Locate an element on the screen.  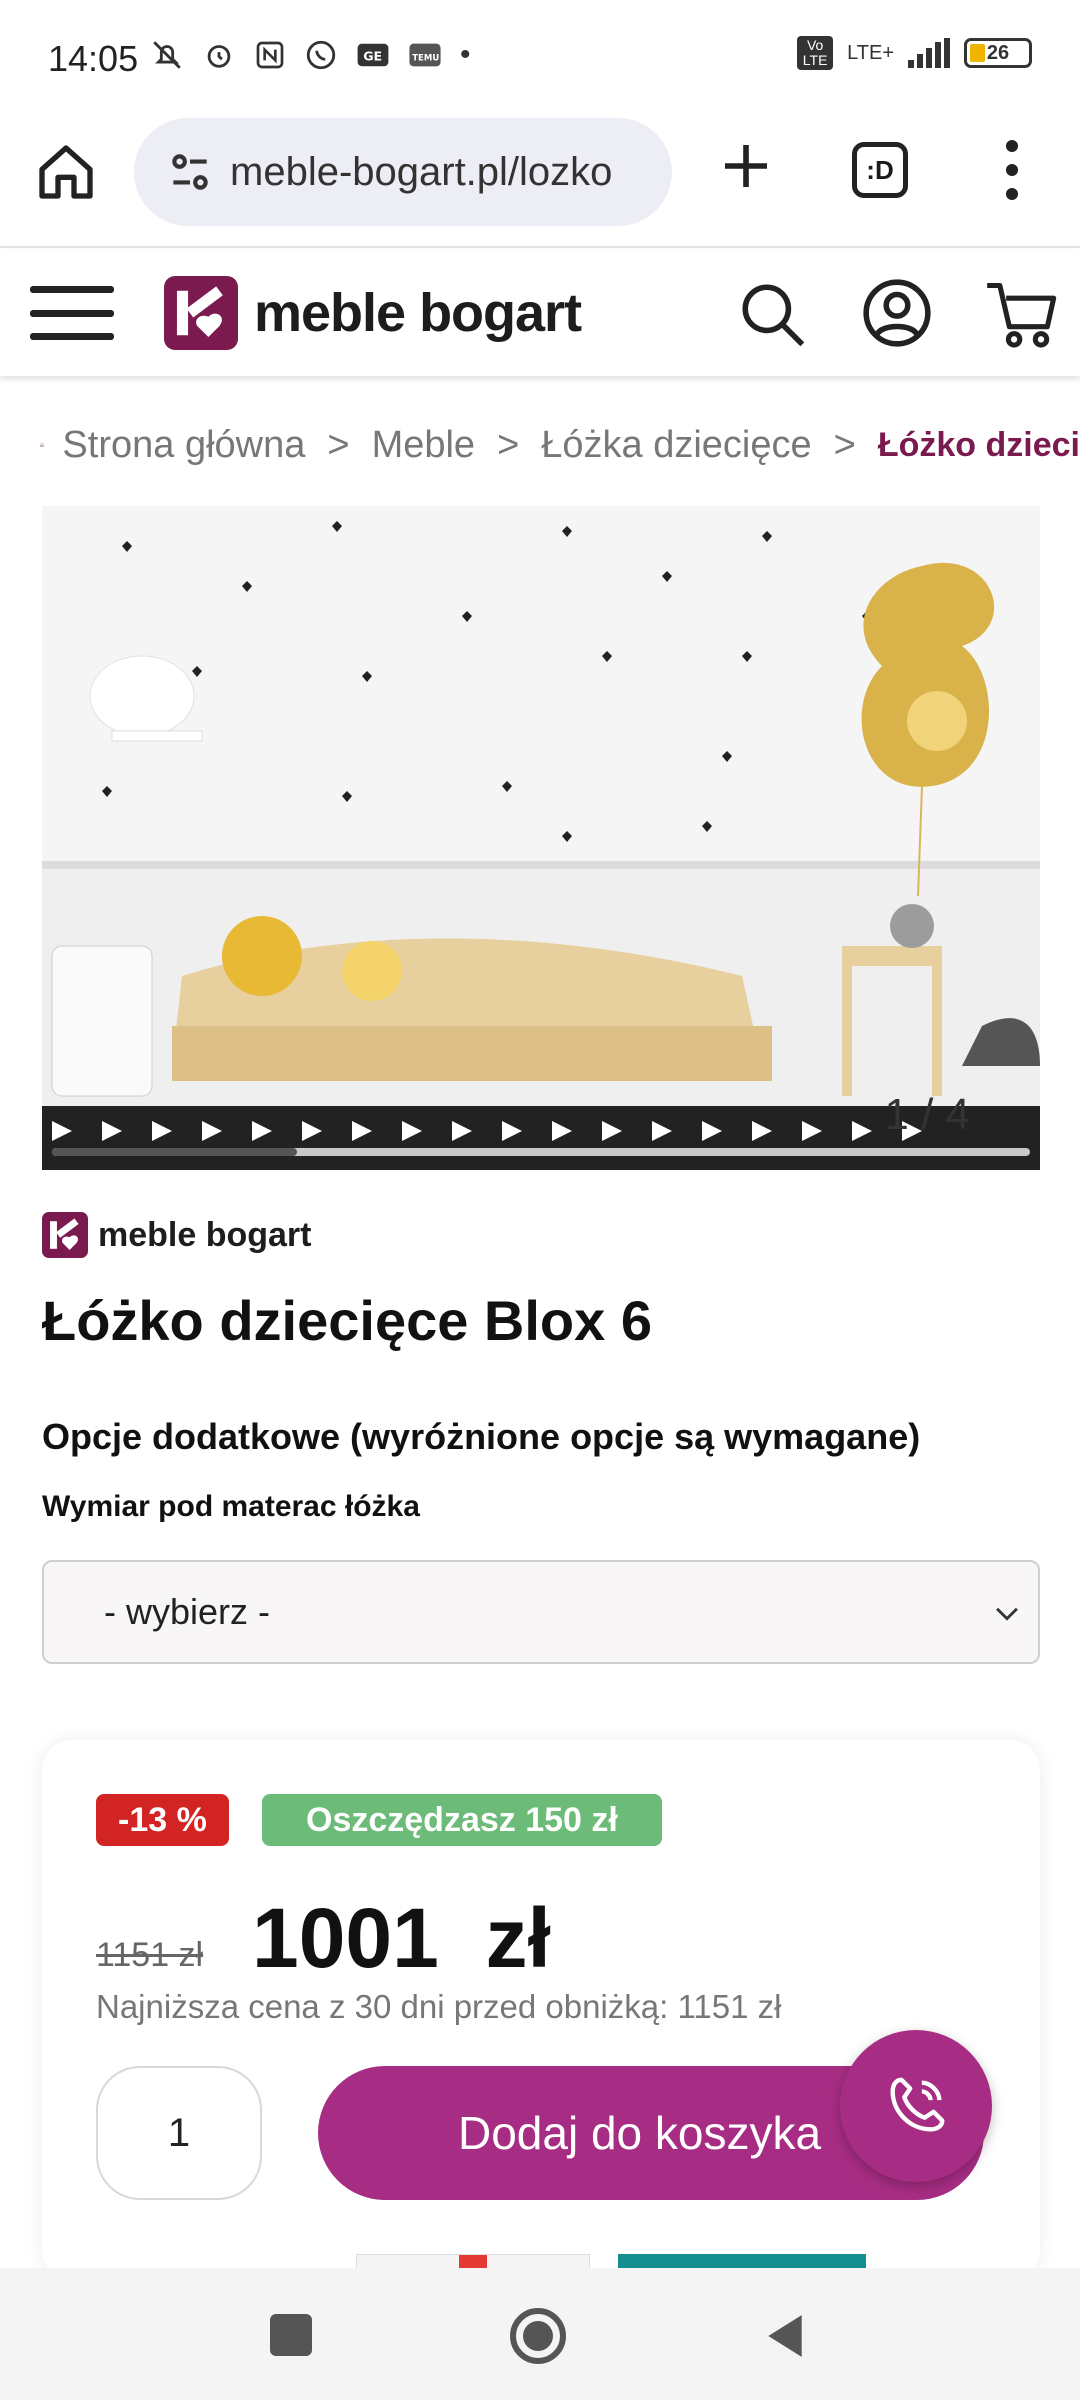
recents-button is located at coordinates (291, 2335).